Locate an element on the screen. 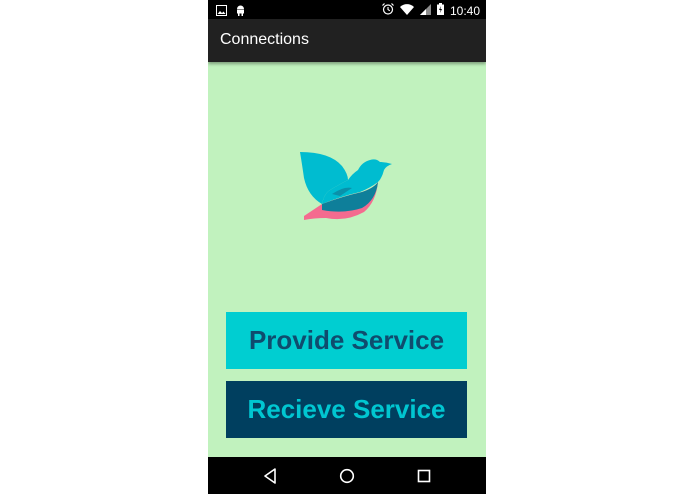 The image size is (695, 494). app-bar: Connections is located at coordinates (347, 40).